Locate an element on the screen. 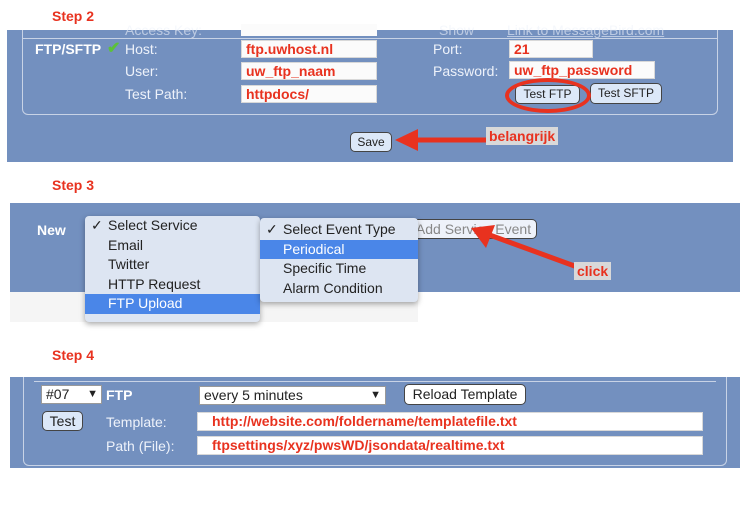 Image resolution: width=750 pixels, height=505 pixels. password-label: Password: is located at coordinates (466, 71).